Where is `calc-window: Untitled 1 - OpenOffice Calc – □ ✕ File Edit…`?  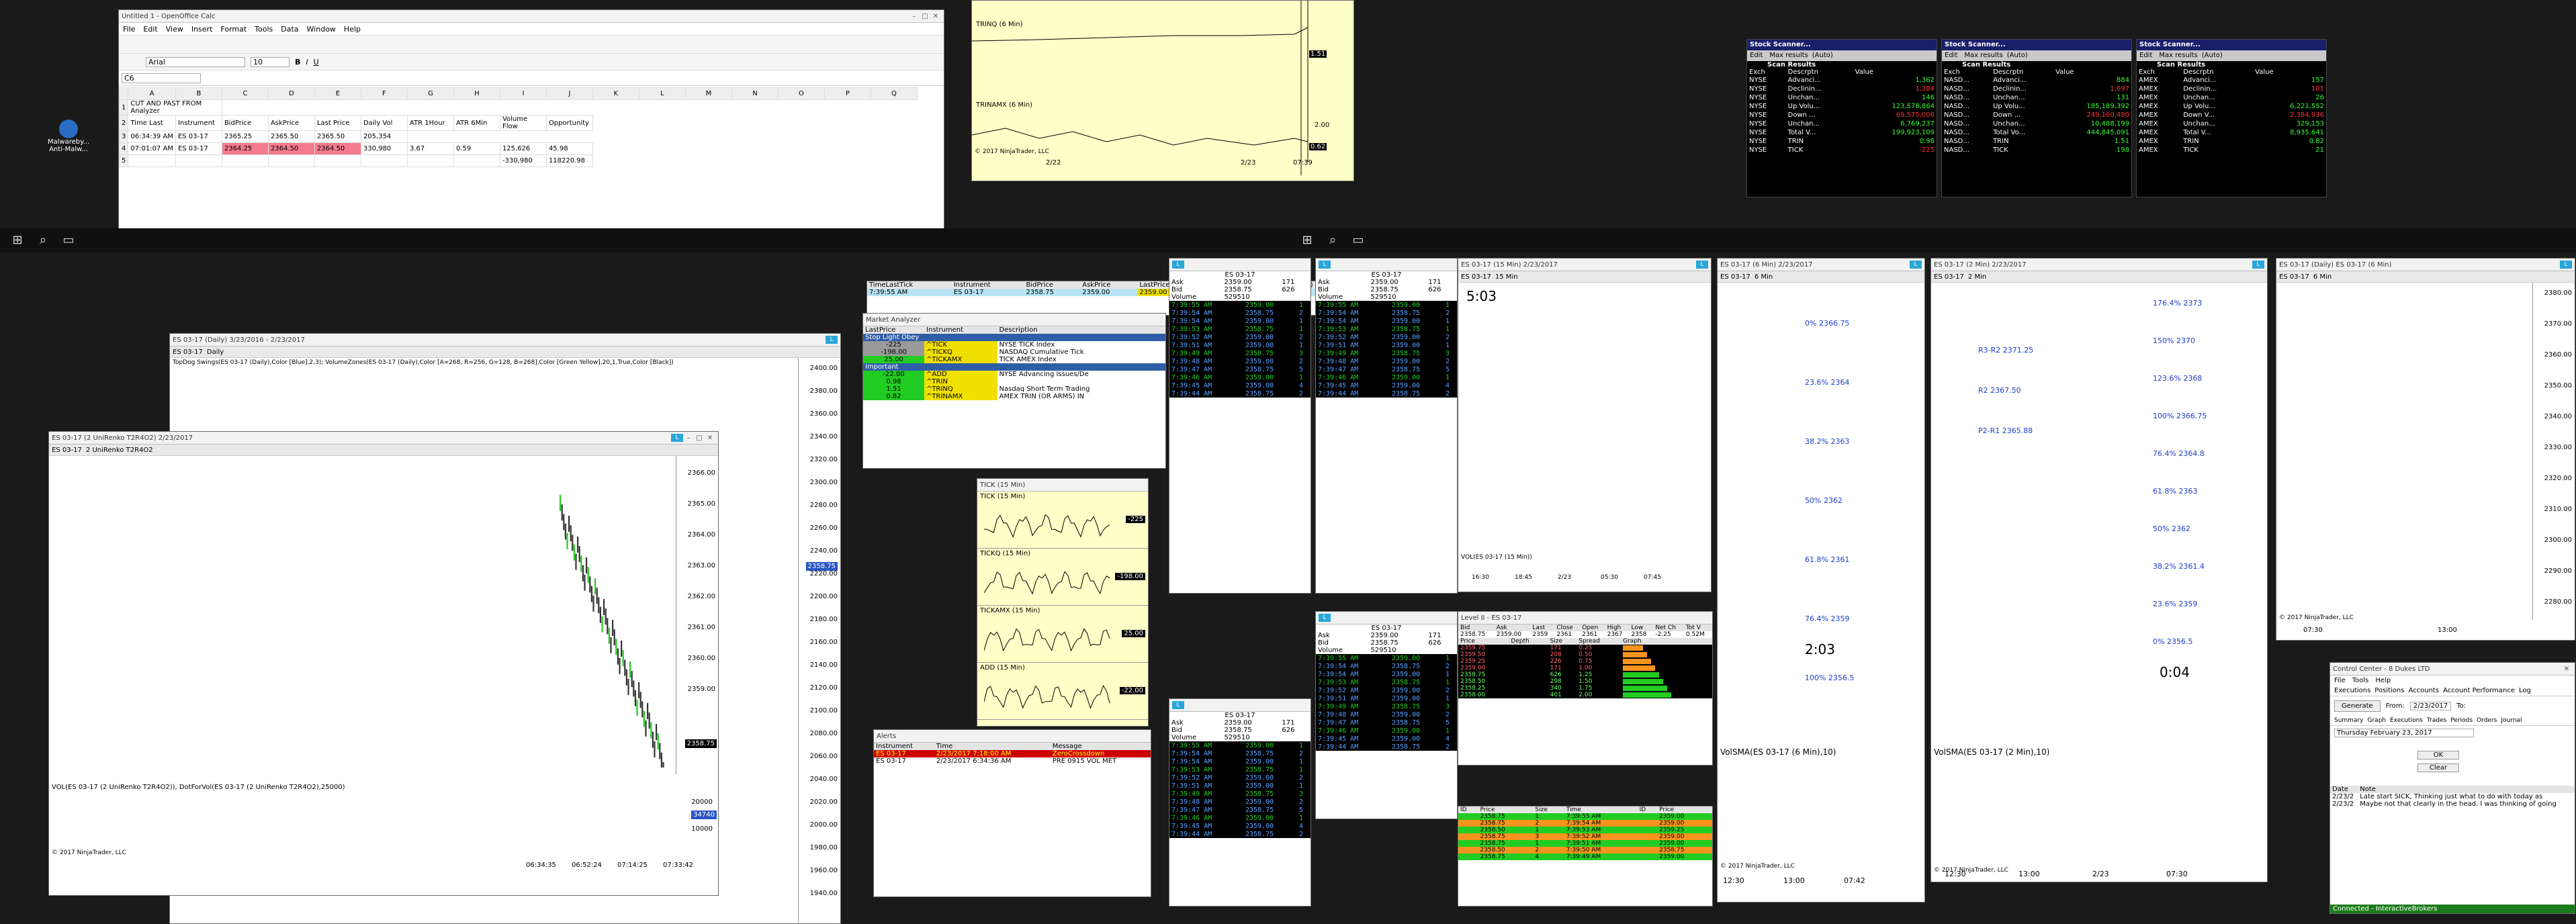 calc-window: Untitled 1 - OpenOffice Calc – □ ✕ File Edit… is located at coordinates (531, 130).